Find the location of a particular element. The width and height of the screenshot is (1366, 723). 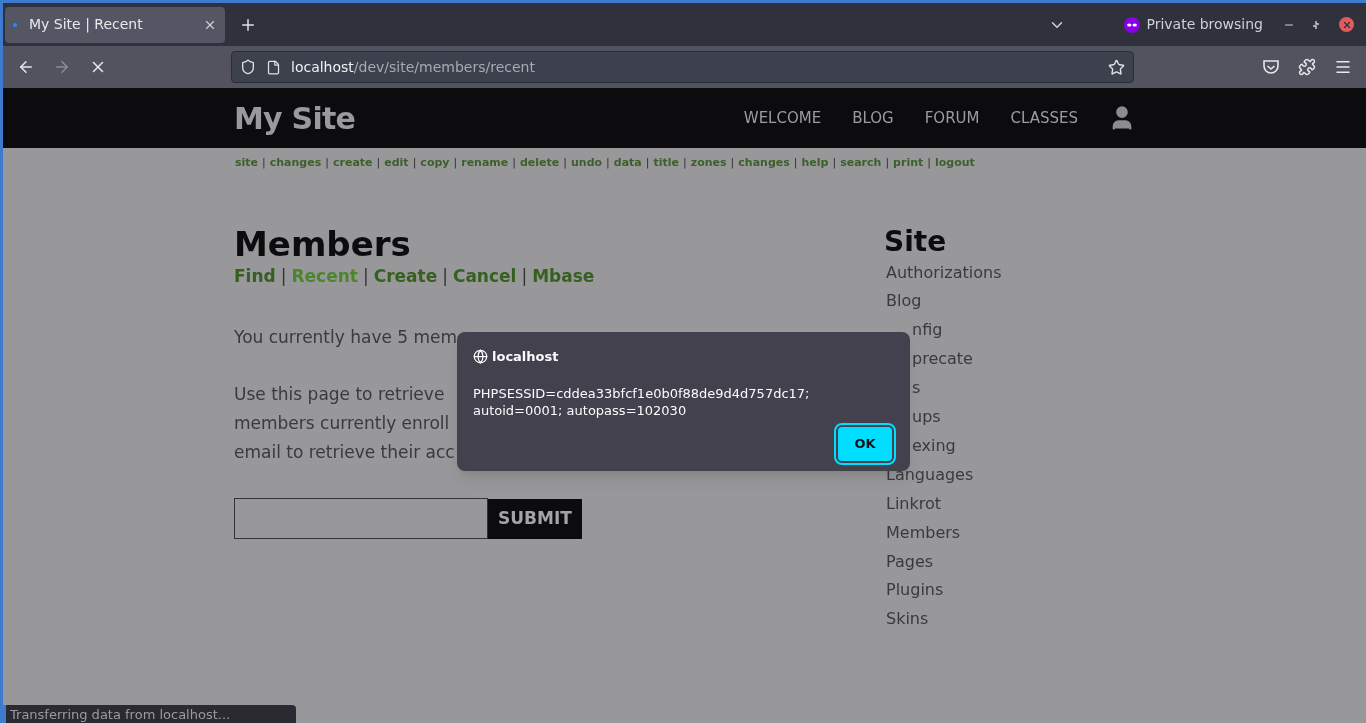

sidebar-link: Blog is located at coordinates (904, 302).